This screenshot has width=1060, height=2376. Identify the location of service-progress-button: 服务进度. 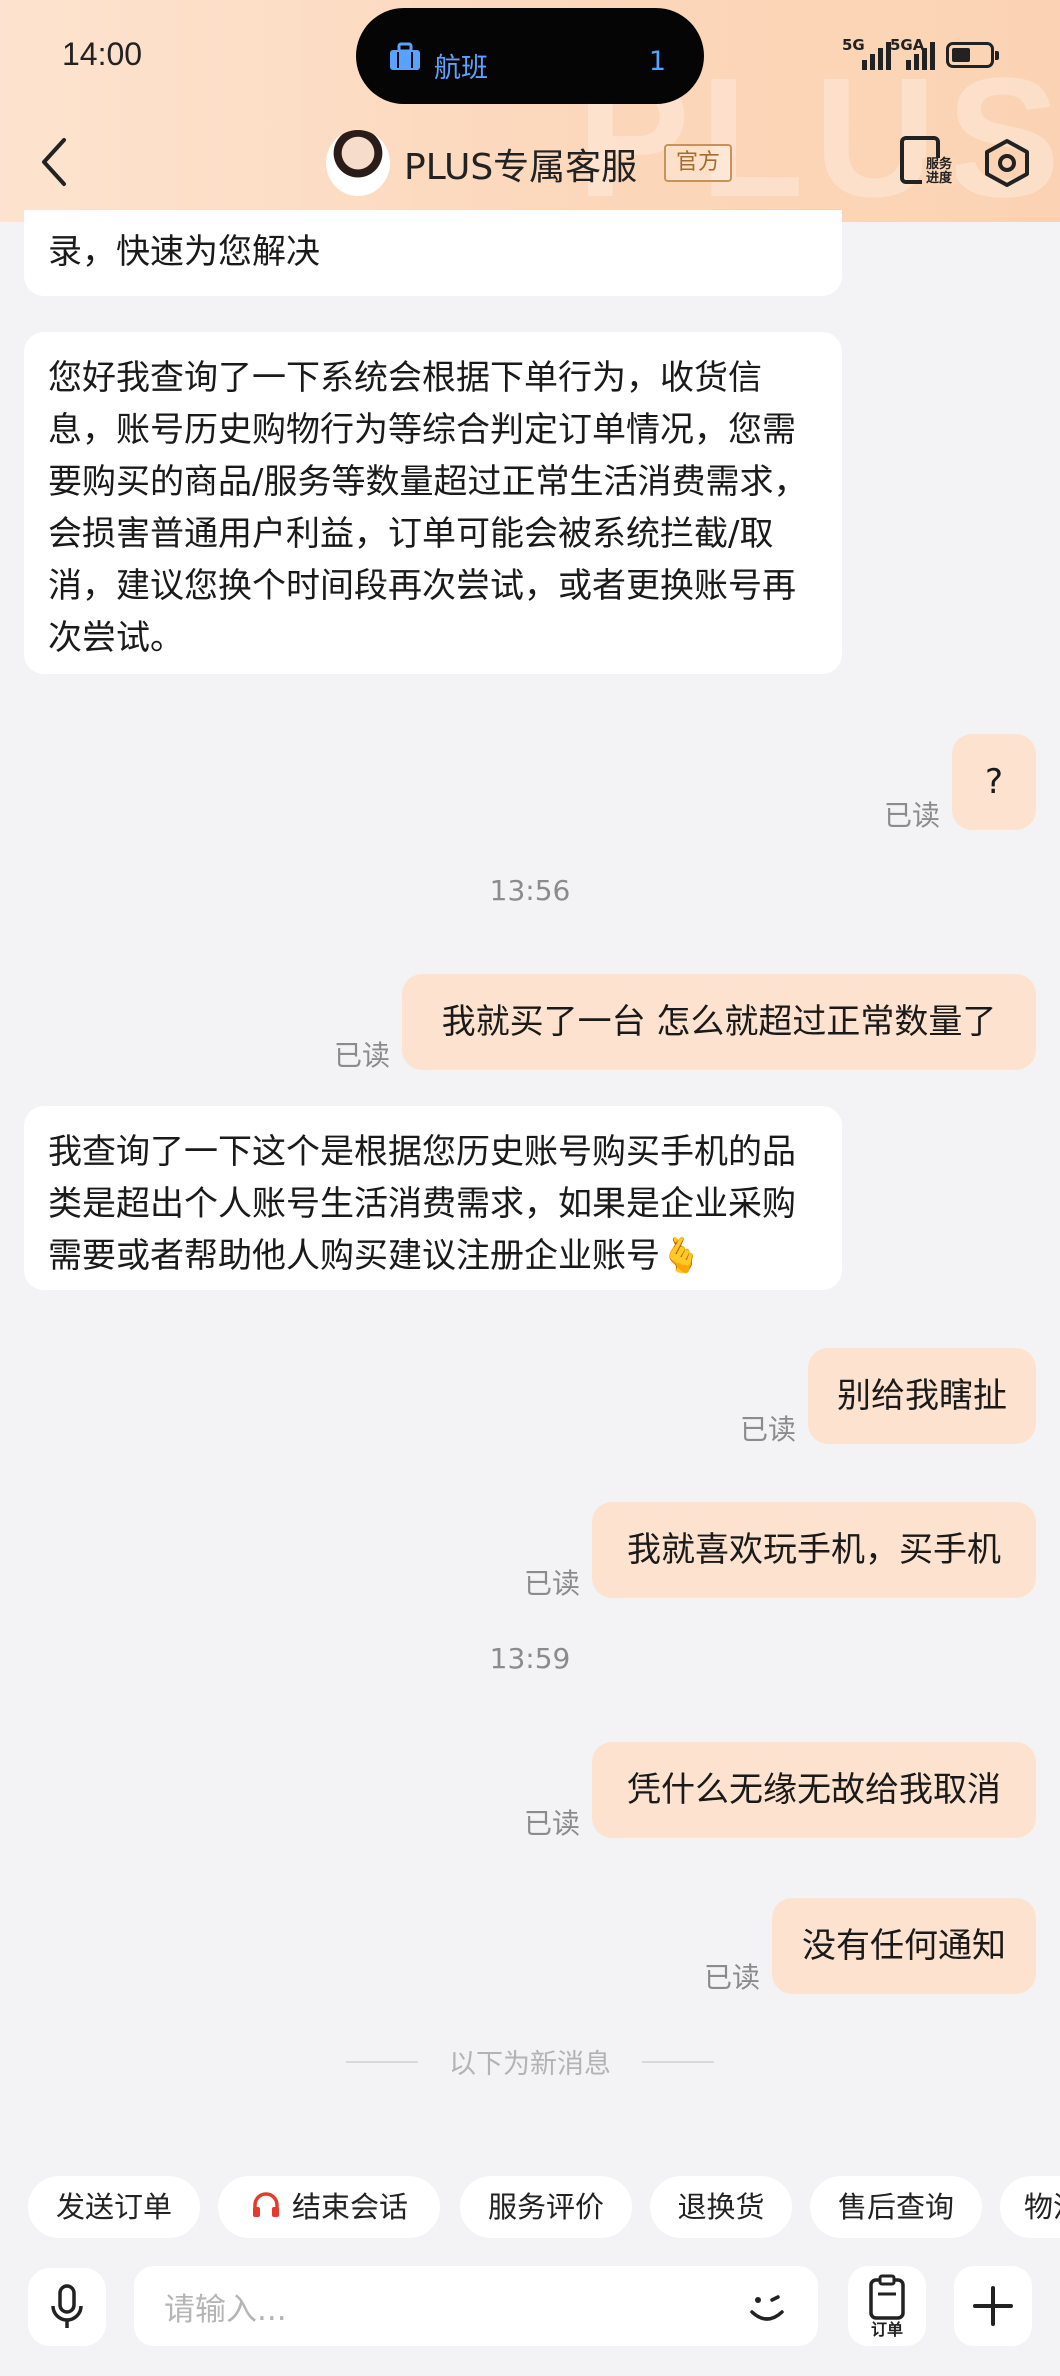
(926, 163).